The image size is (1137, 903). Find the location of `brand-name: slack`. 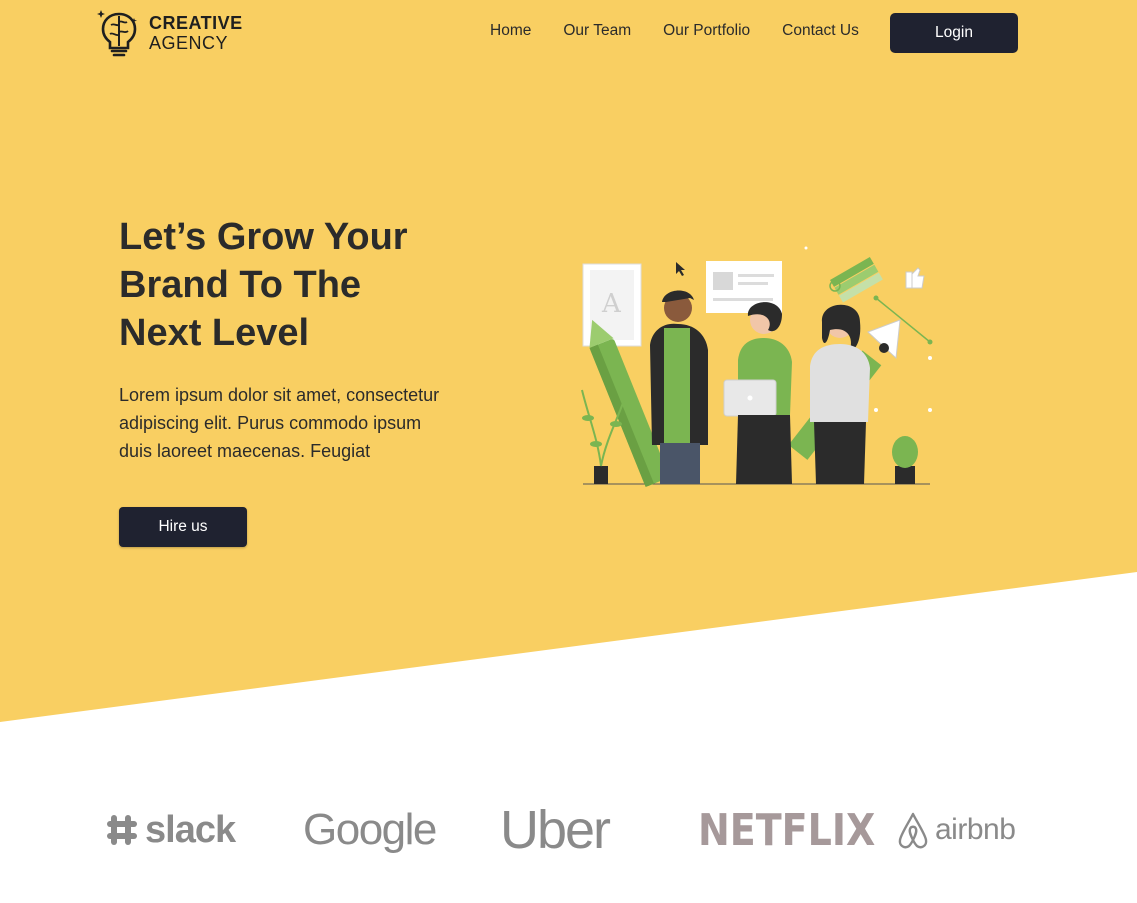

brand-name: slack is located at coordinates (190, 829).